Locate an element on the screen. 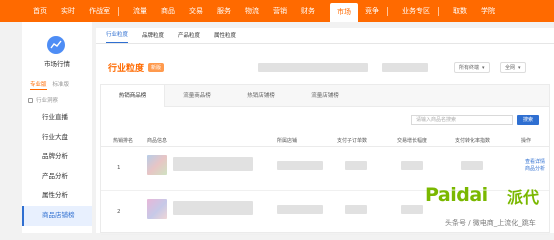  blurred-conversion is located at coordinates (472, 165).